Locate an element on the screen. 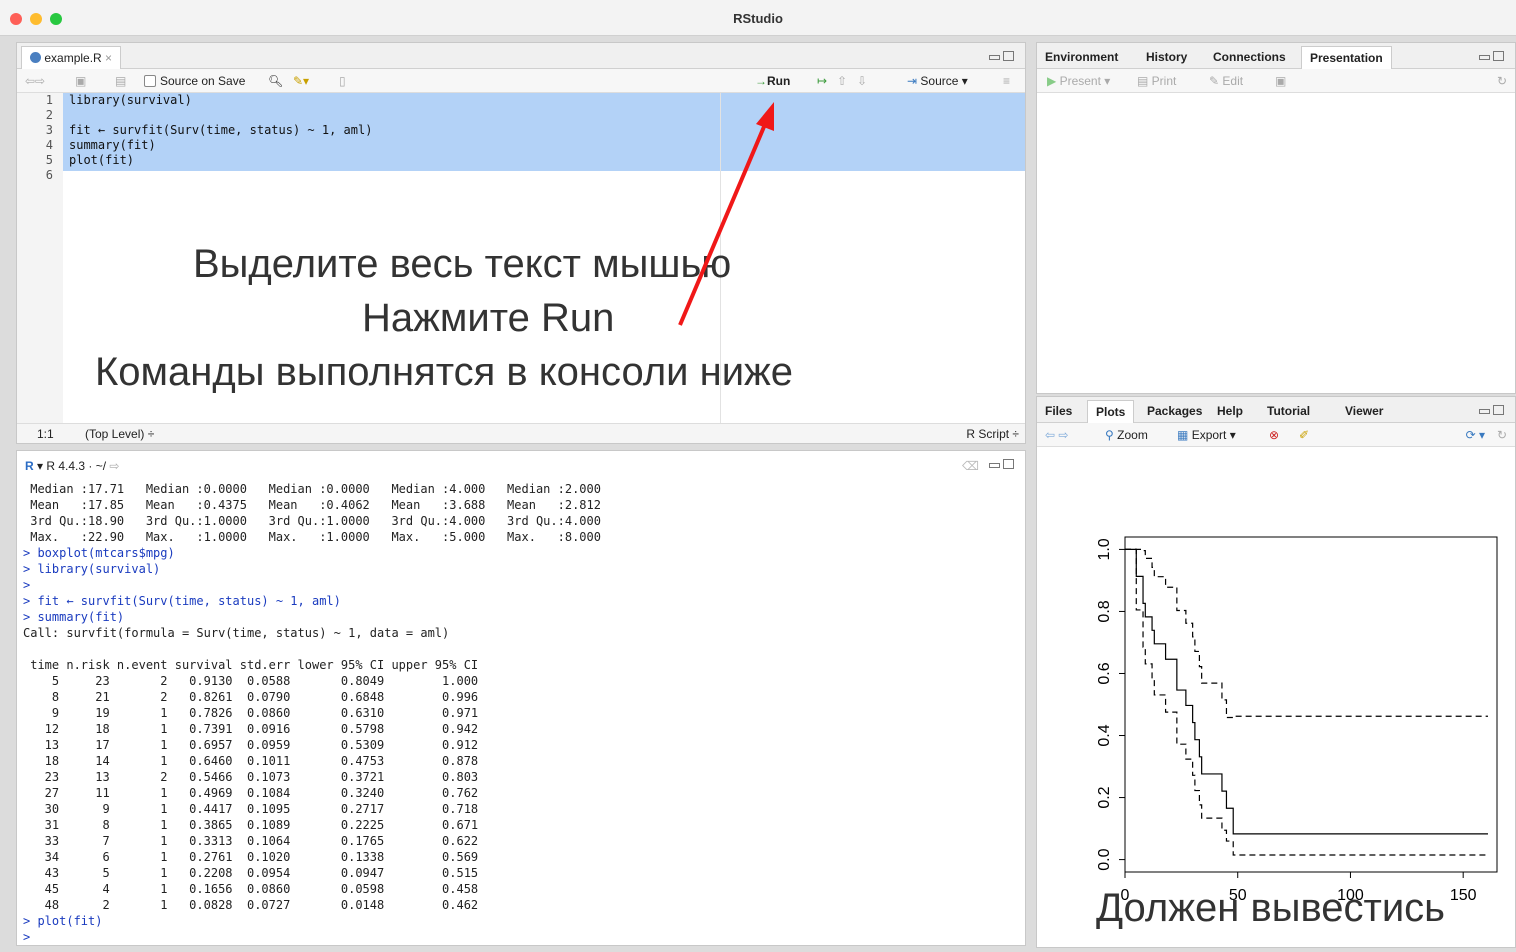 The height and width of the screenshot is (952, 1516). red-arrow is located at coordinates (726, 214).